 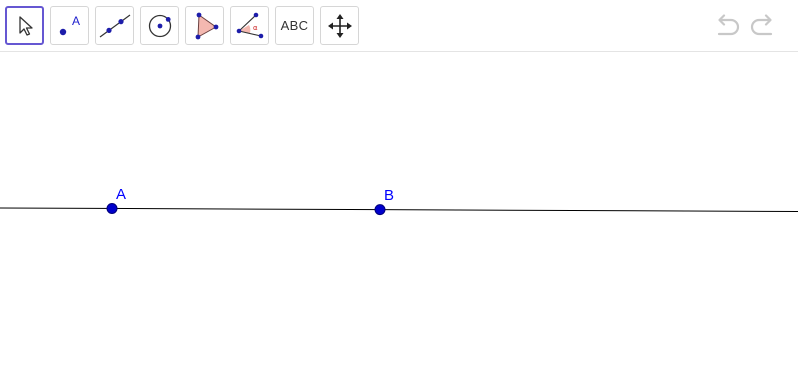 I want to click on polygon-tool-button, so click(x=204, y=25).